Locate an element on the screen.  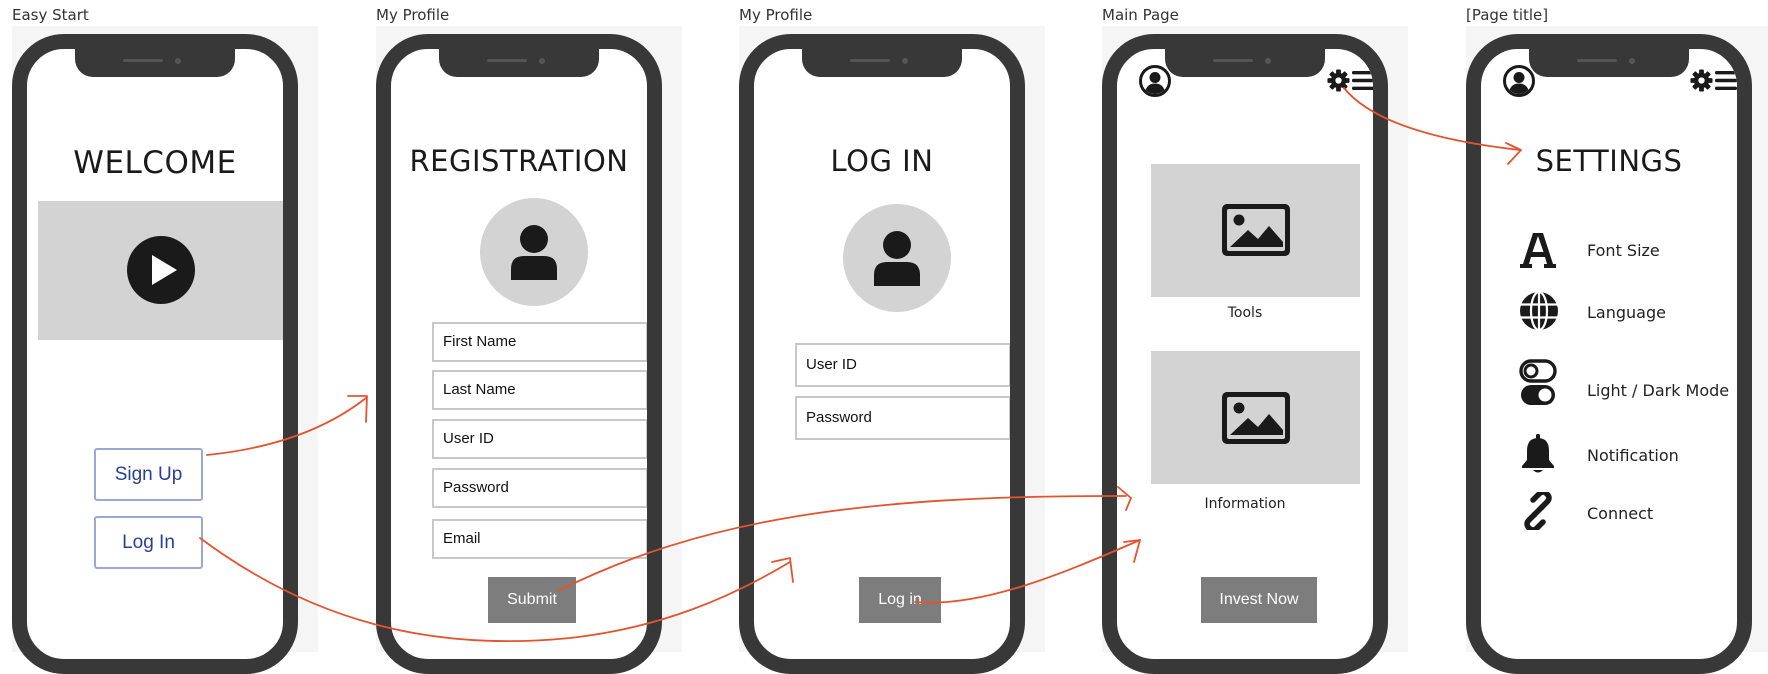
welcome-title: WELCOME is located at coordinates (155, 163).